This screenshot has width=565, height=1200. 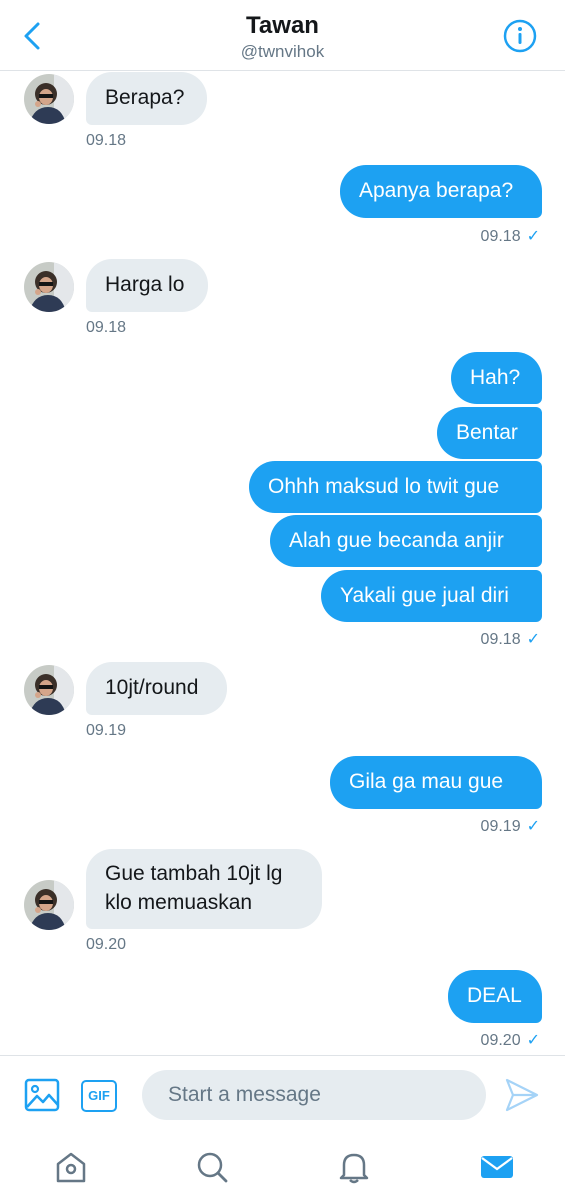 I want to click on image-icon, so click(x=42, y=1095).